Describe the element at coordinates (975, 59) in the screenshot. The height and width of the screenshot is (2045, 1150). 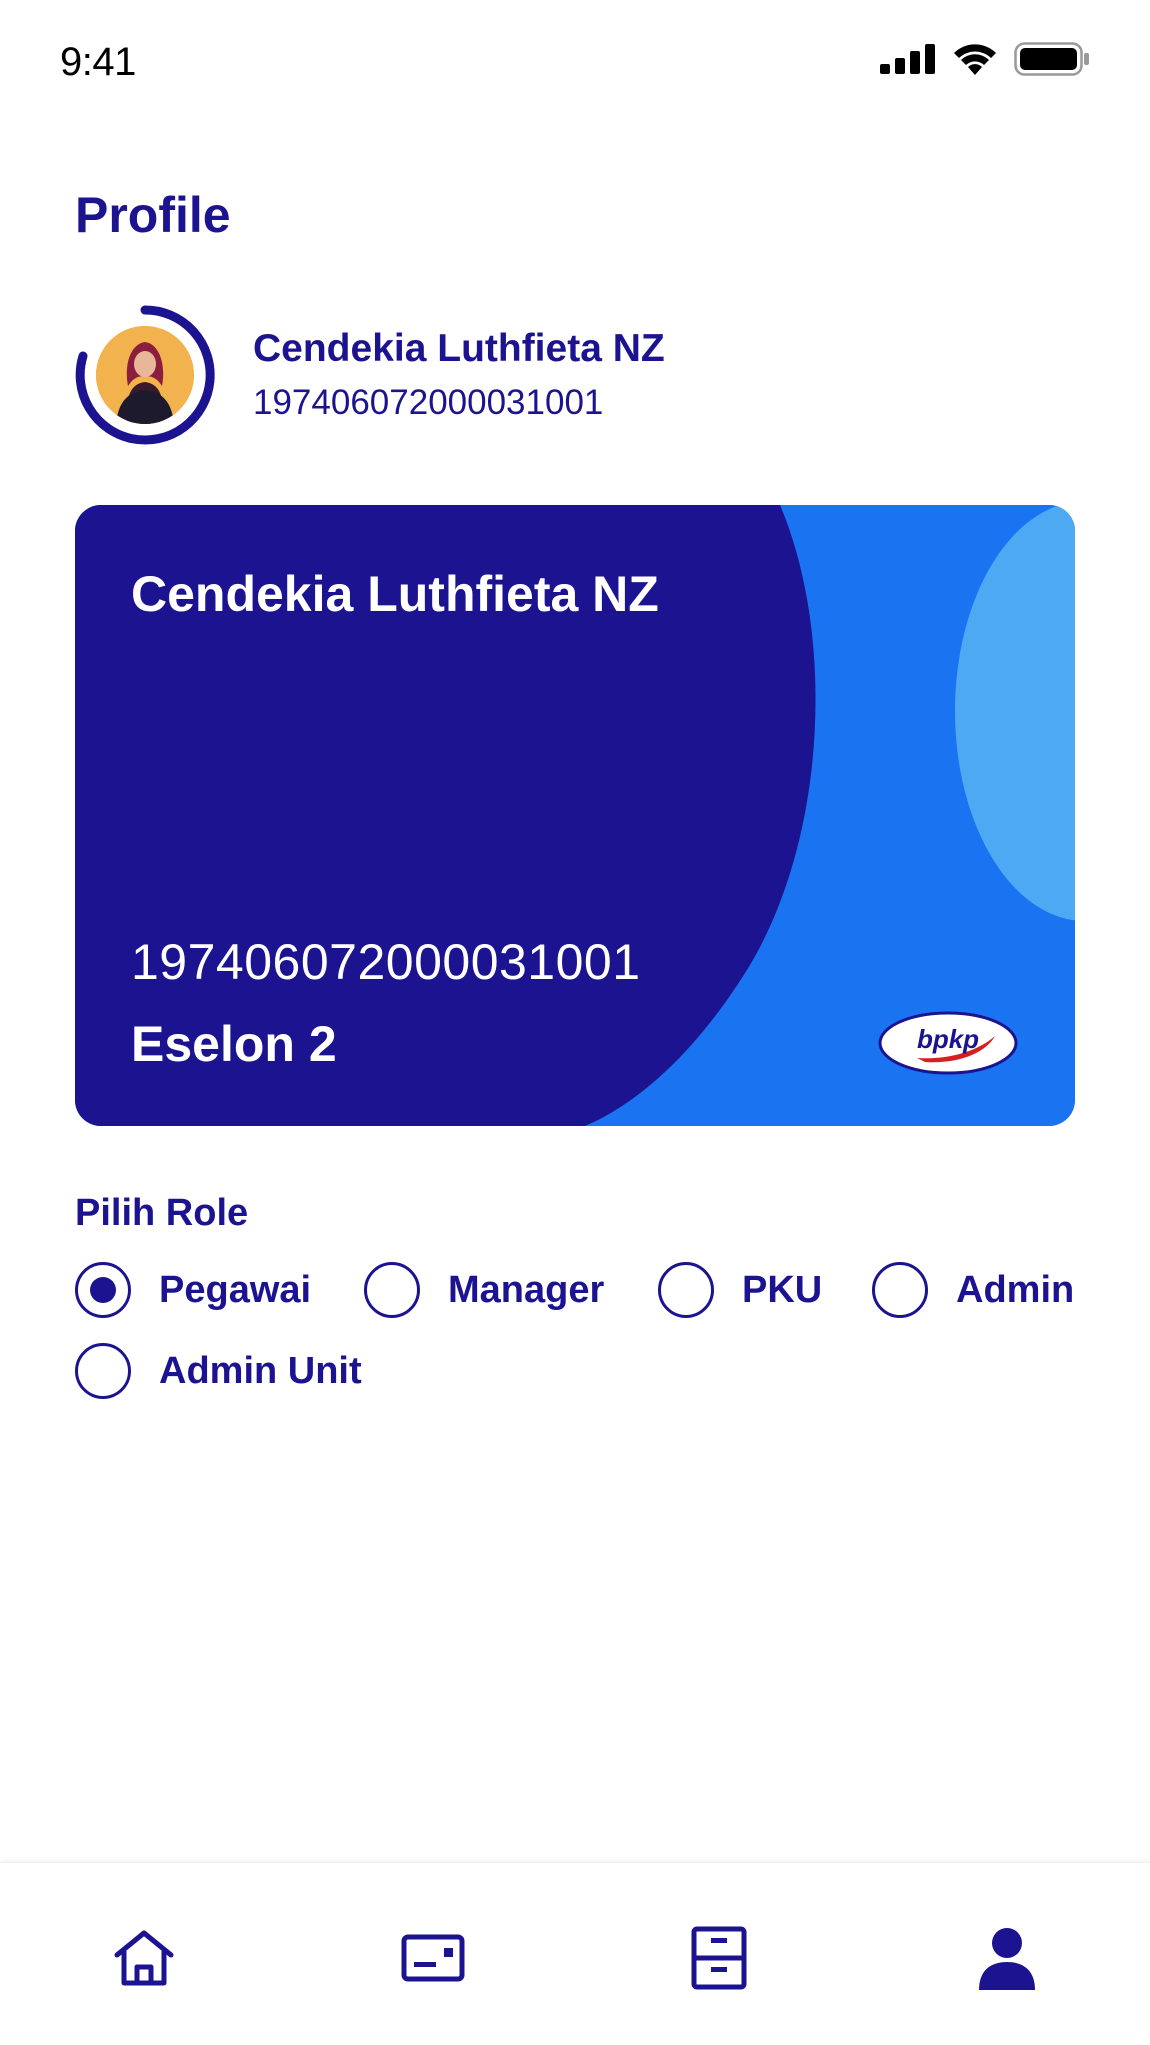
I see `wifi-icon` at that location.